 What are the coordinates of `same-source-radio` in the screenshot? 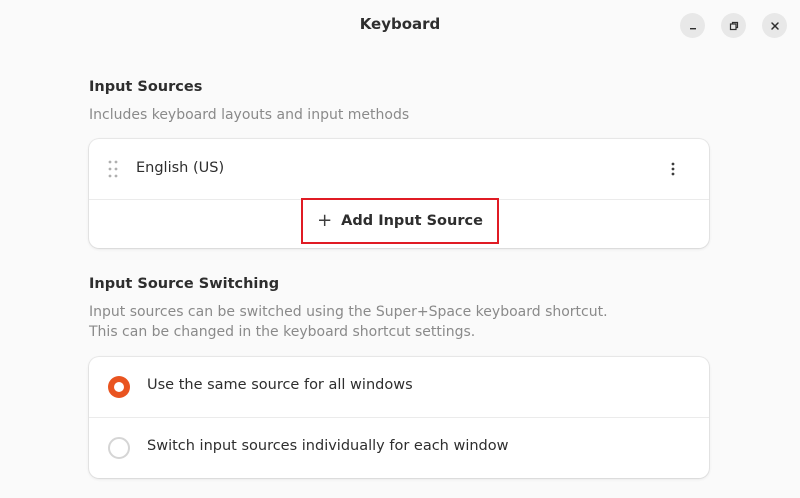 It's located at (119, 387).